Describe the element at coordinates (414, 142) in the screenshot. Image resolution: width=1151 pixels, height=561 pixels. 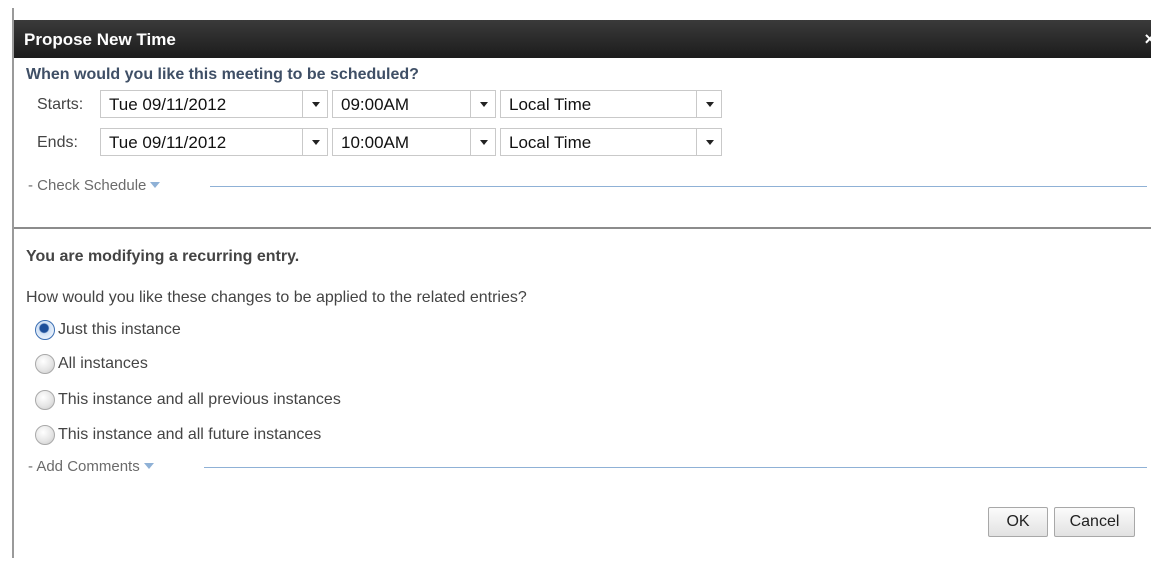
I see `end-time-select: 10:00AM` at that location.